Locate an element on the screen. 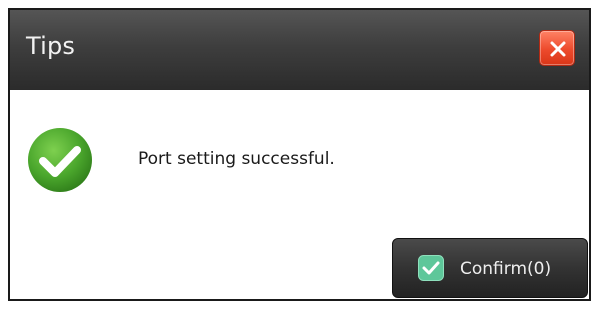  success-check-icon is located at coordinates (60, 160).